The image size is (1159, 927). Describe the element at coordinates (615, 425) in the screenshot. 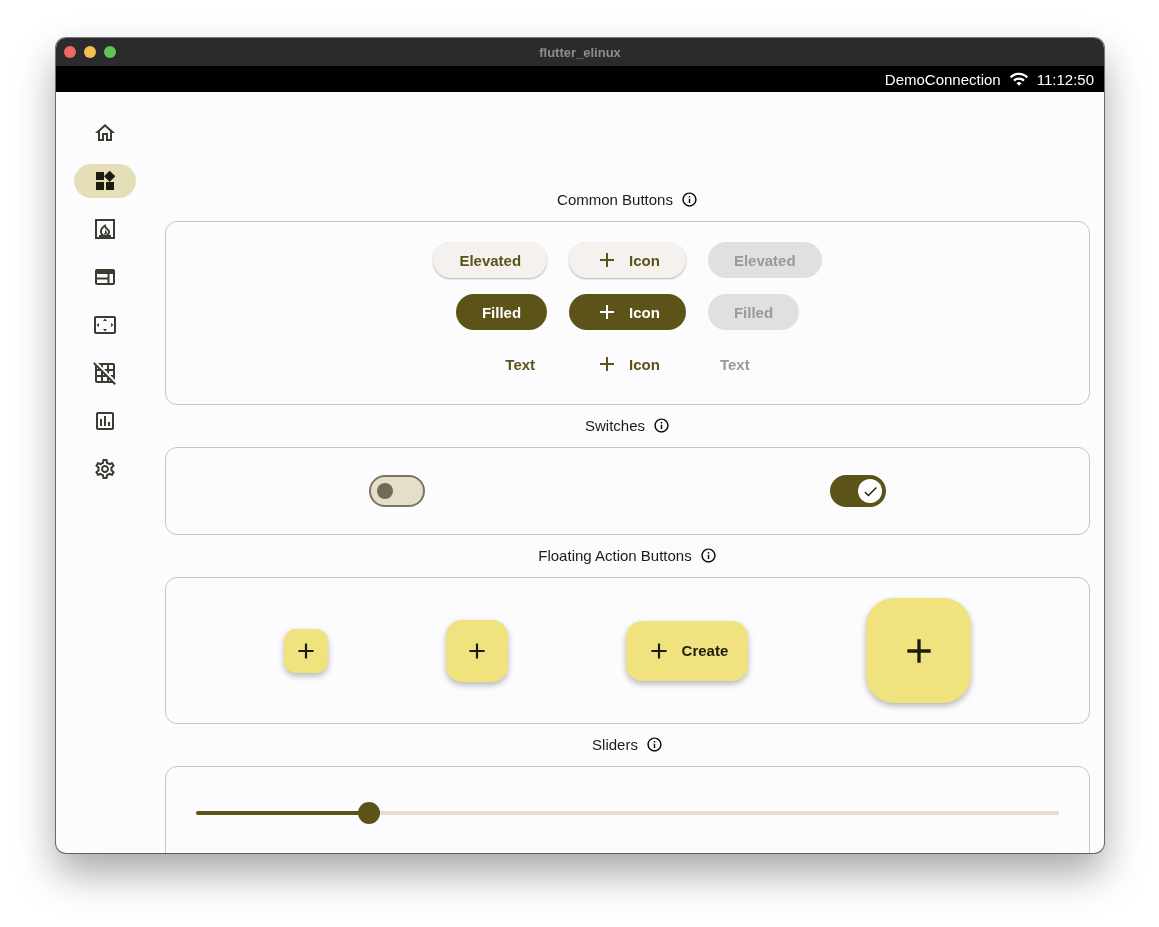

I see `section-title: Switches` at that location.